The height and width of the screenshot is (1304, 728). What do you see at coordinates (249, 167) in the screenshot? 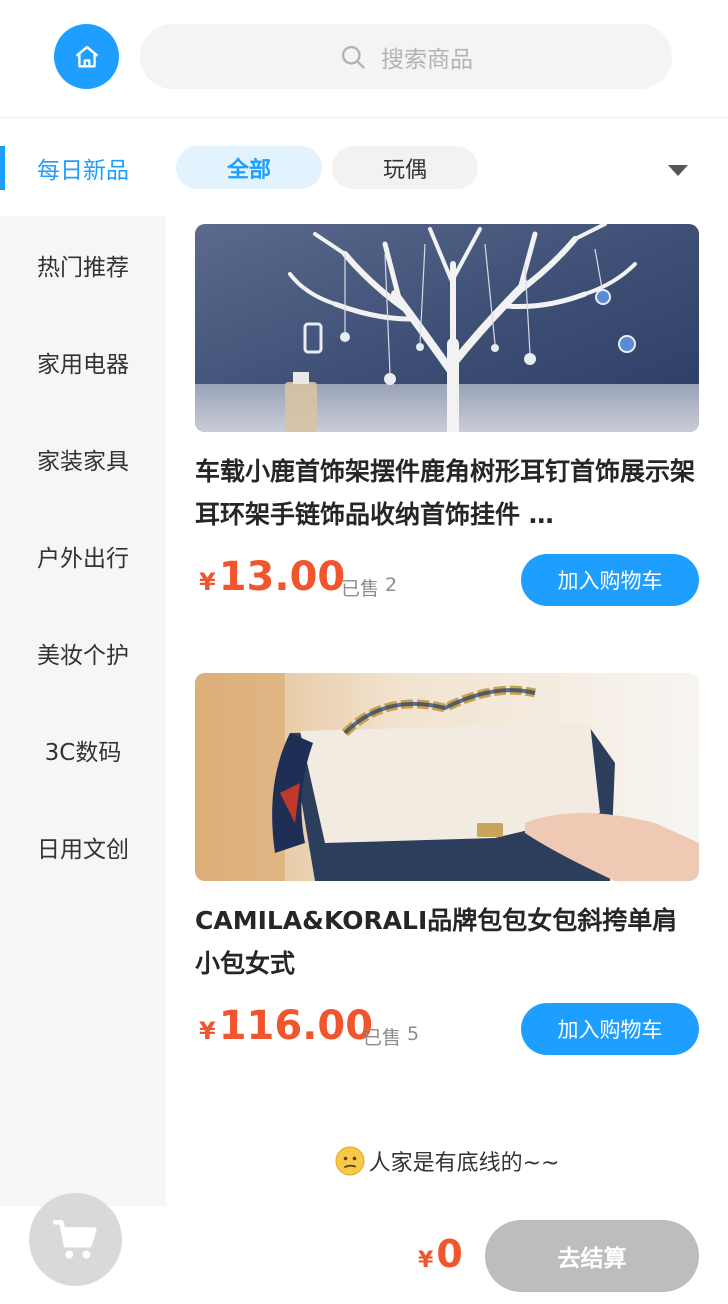
I see `filter-chip-all: 全部` at bounding box center [249, 167].